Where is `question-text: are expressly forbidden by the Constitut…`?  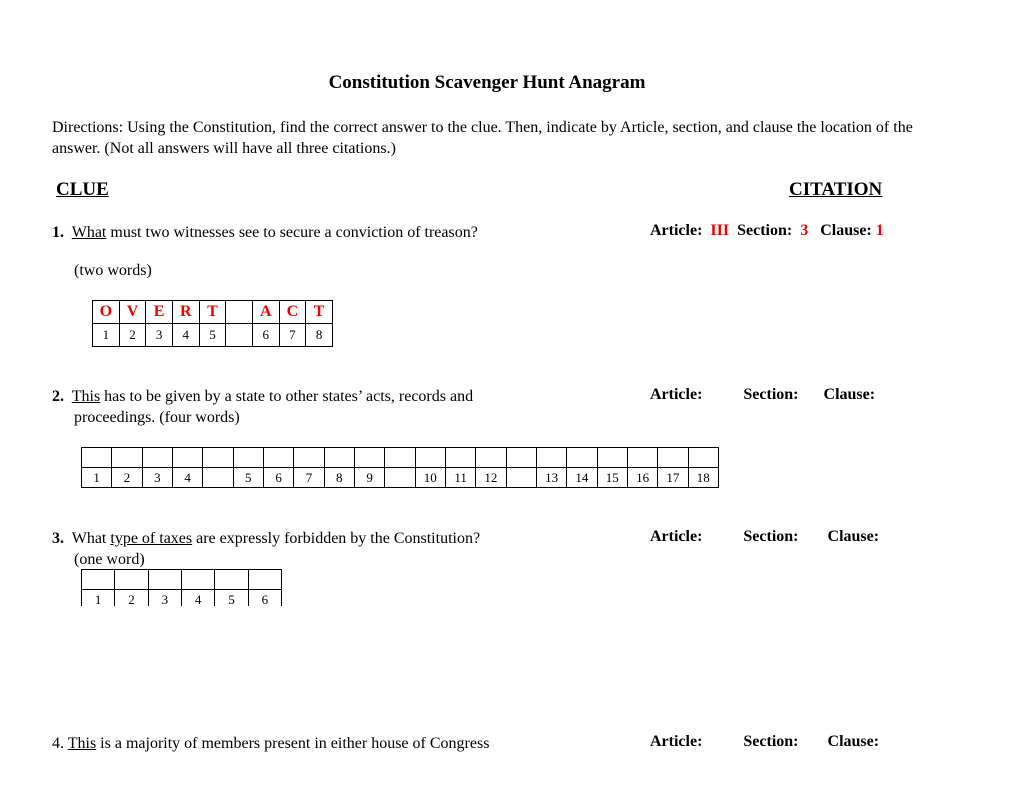
question-text: are expressly forbidden by the Constitut… is located at coordinates (336, 538).